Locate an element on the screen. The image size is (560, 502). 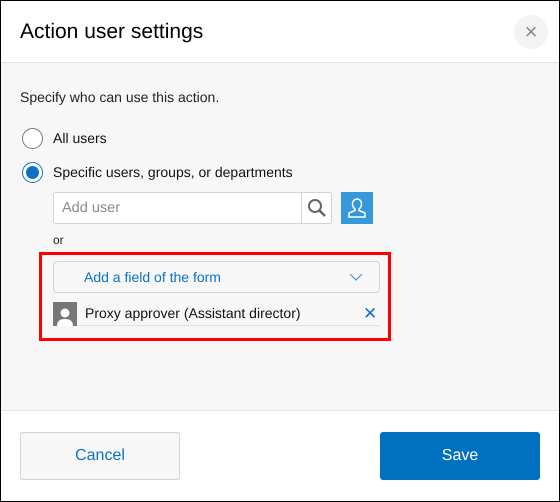
user-avatar-icon is located at coordinates (65, 314).